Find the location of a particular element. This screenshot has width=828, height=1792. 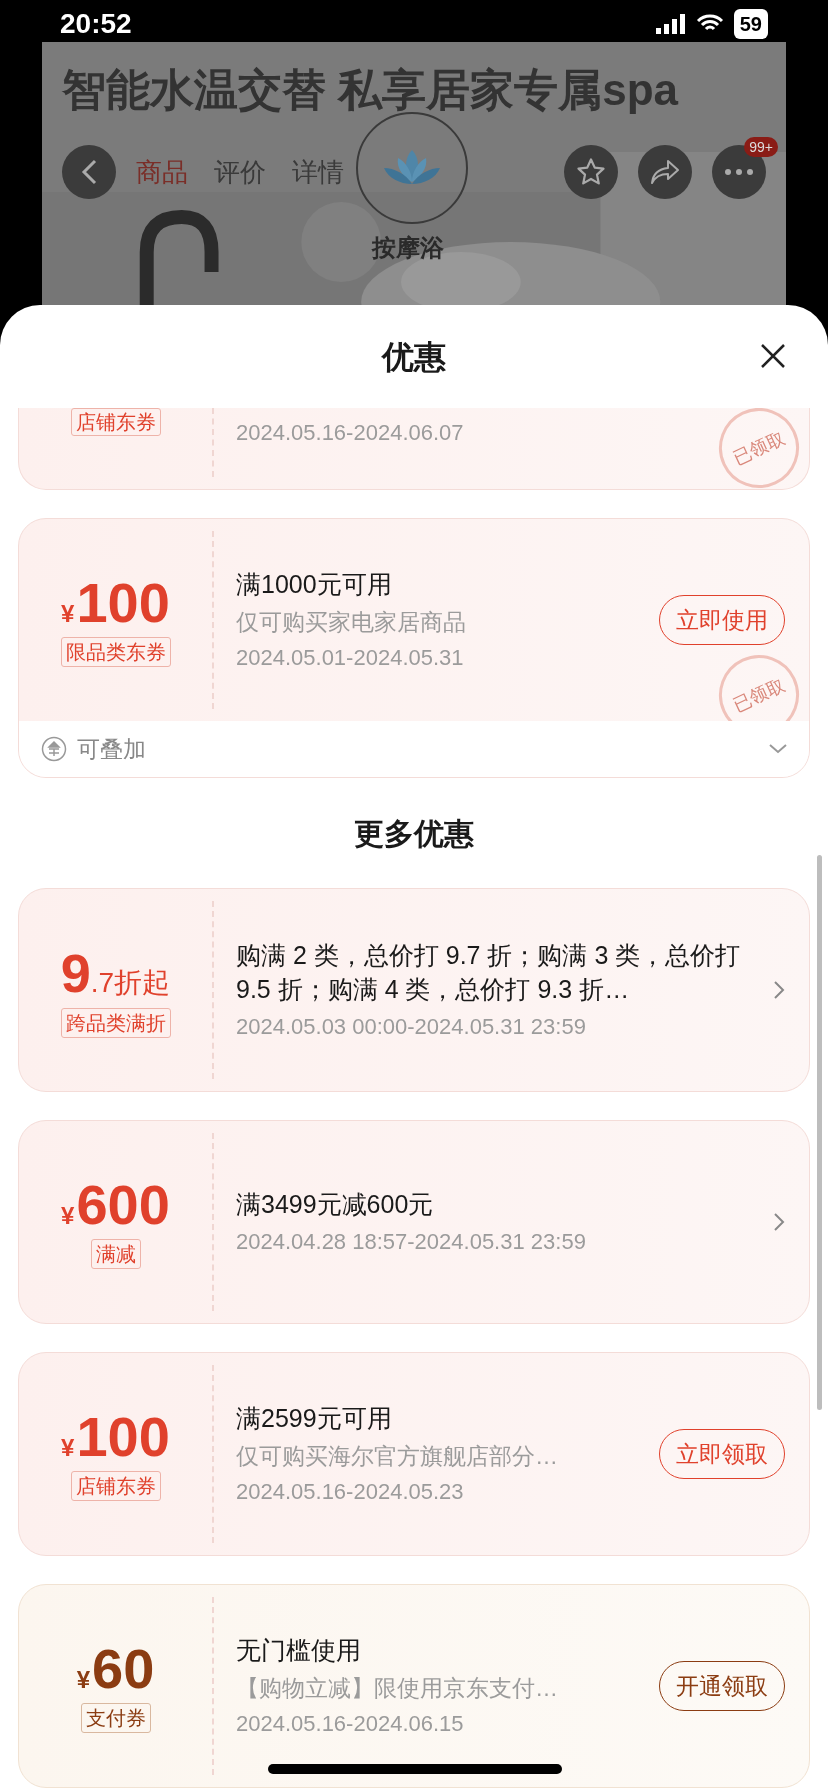

coupon-title: 满1000元可用 is located at coordinates (314, 584).